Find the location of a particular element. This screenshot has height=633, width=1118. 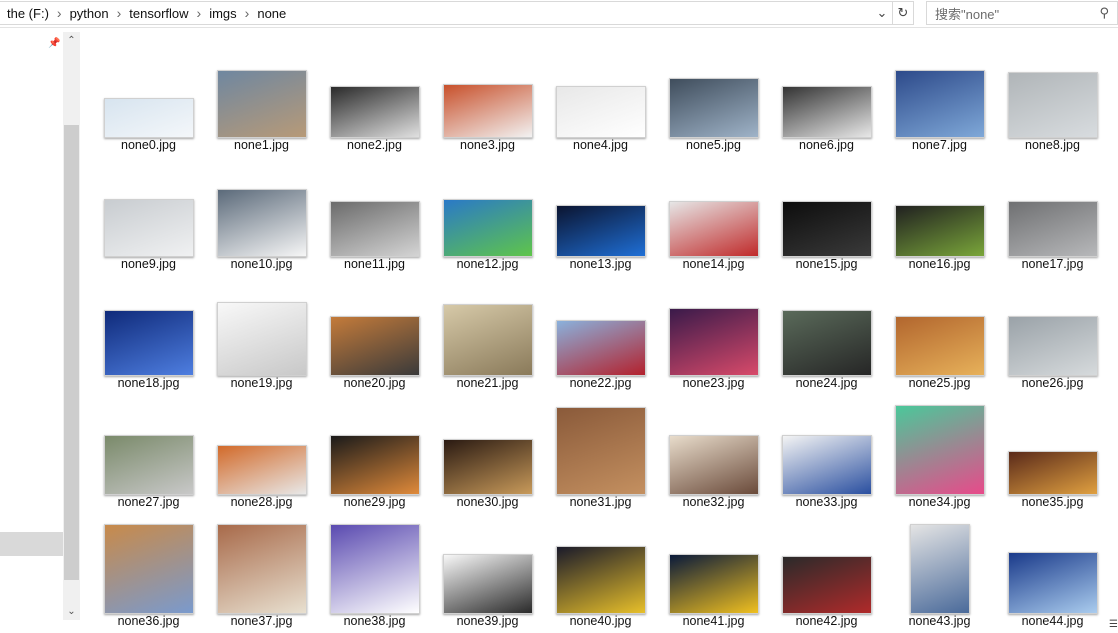

scroll-down-icon: ⌄ is located at coordinates (71, 611).